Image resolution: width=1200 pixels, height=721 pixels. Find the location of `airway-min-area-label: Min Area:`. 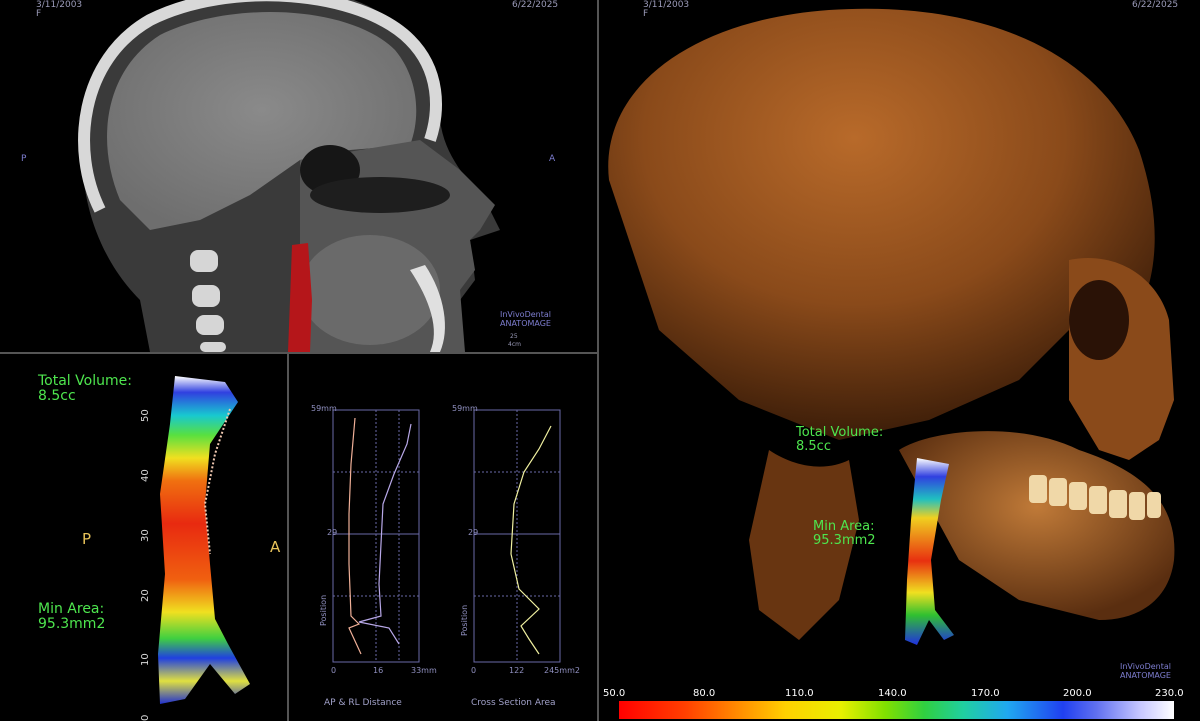

airway-min-area-label: Min Area: is located at coordinates (71, 609).